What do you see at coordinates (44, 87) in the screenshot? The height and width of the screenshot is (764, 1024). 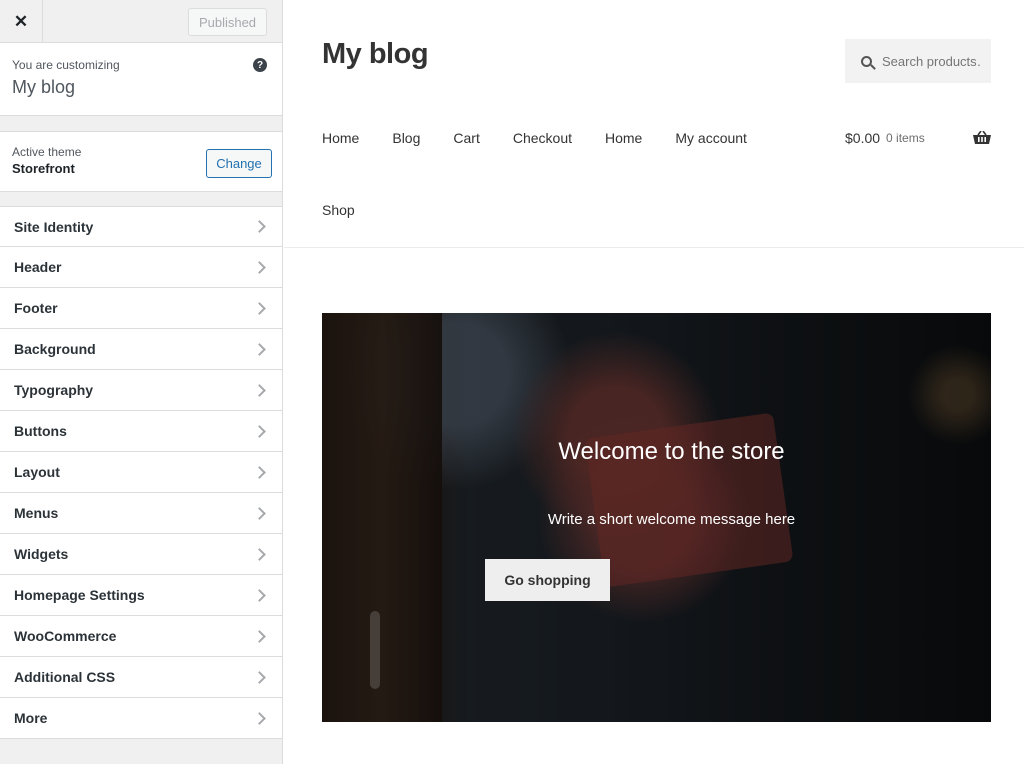 I see `customizing-site-name: My blog` at bounding box center [44, 87].